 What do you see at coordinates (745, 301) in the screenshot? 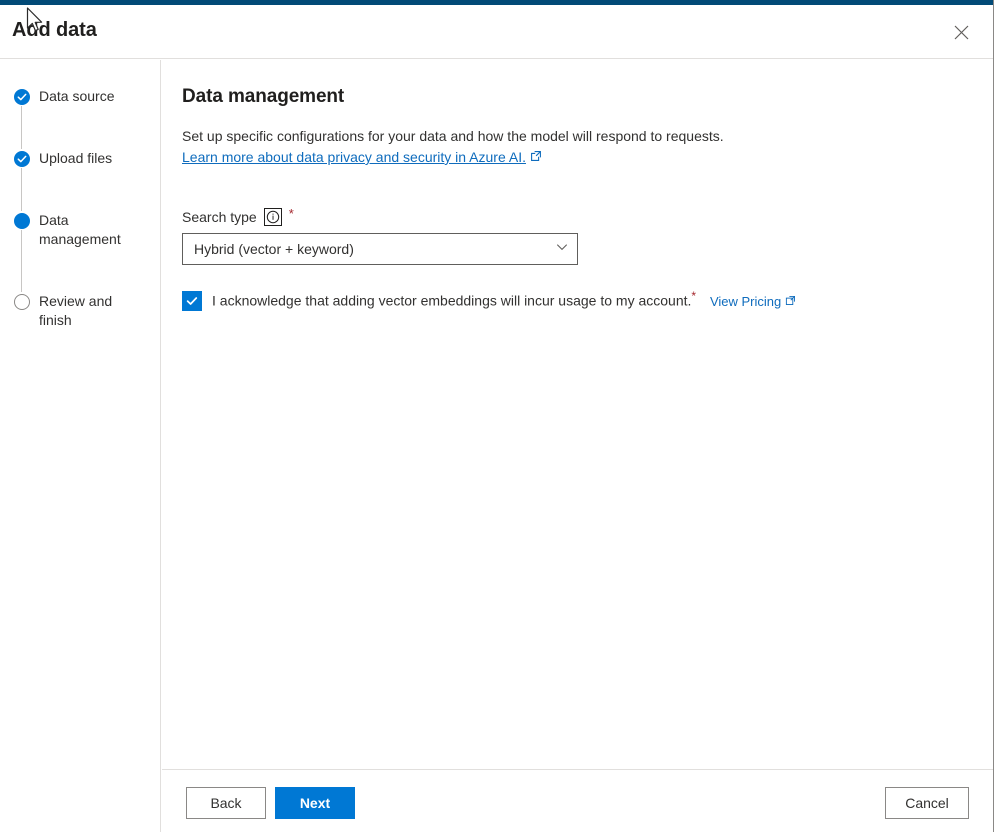
I see `view-pricing-label: View Pricing` at bounding box center [745, 301].